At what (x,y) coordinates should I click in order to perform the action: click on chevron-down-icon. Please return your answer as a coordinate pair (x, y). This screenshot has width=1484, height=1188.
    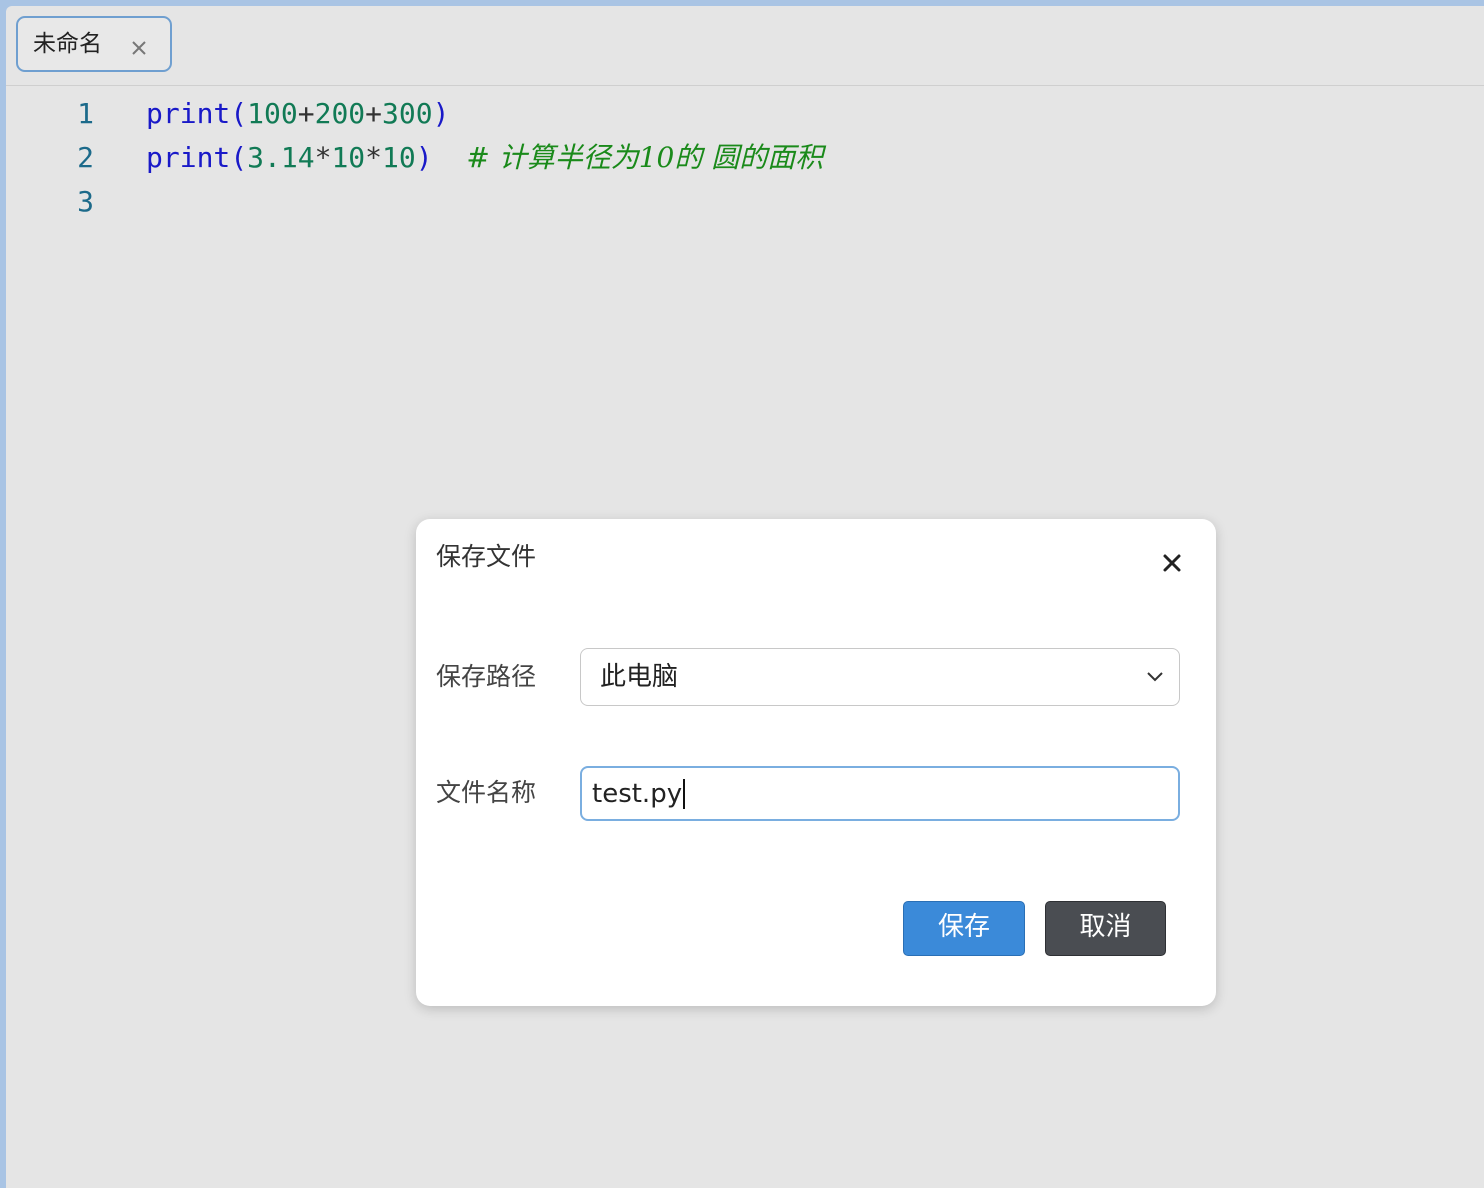
    Looking at the image, I should click on (1155, 677).